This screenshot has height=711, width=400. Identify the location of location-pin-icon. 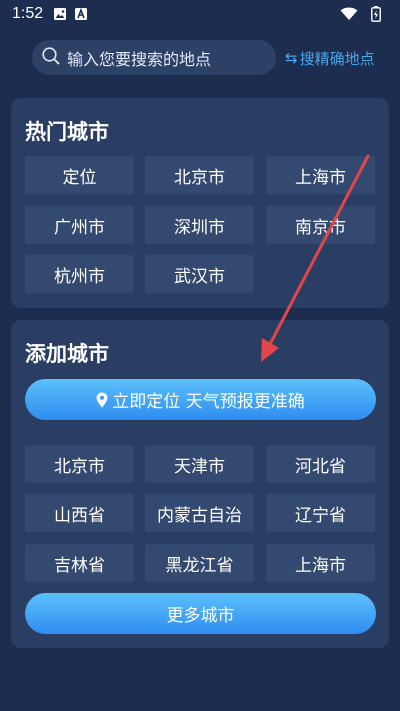
(102, 400).